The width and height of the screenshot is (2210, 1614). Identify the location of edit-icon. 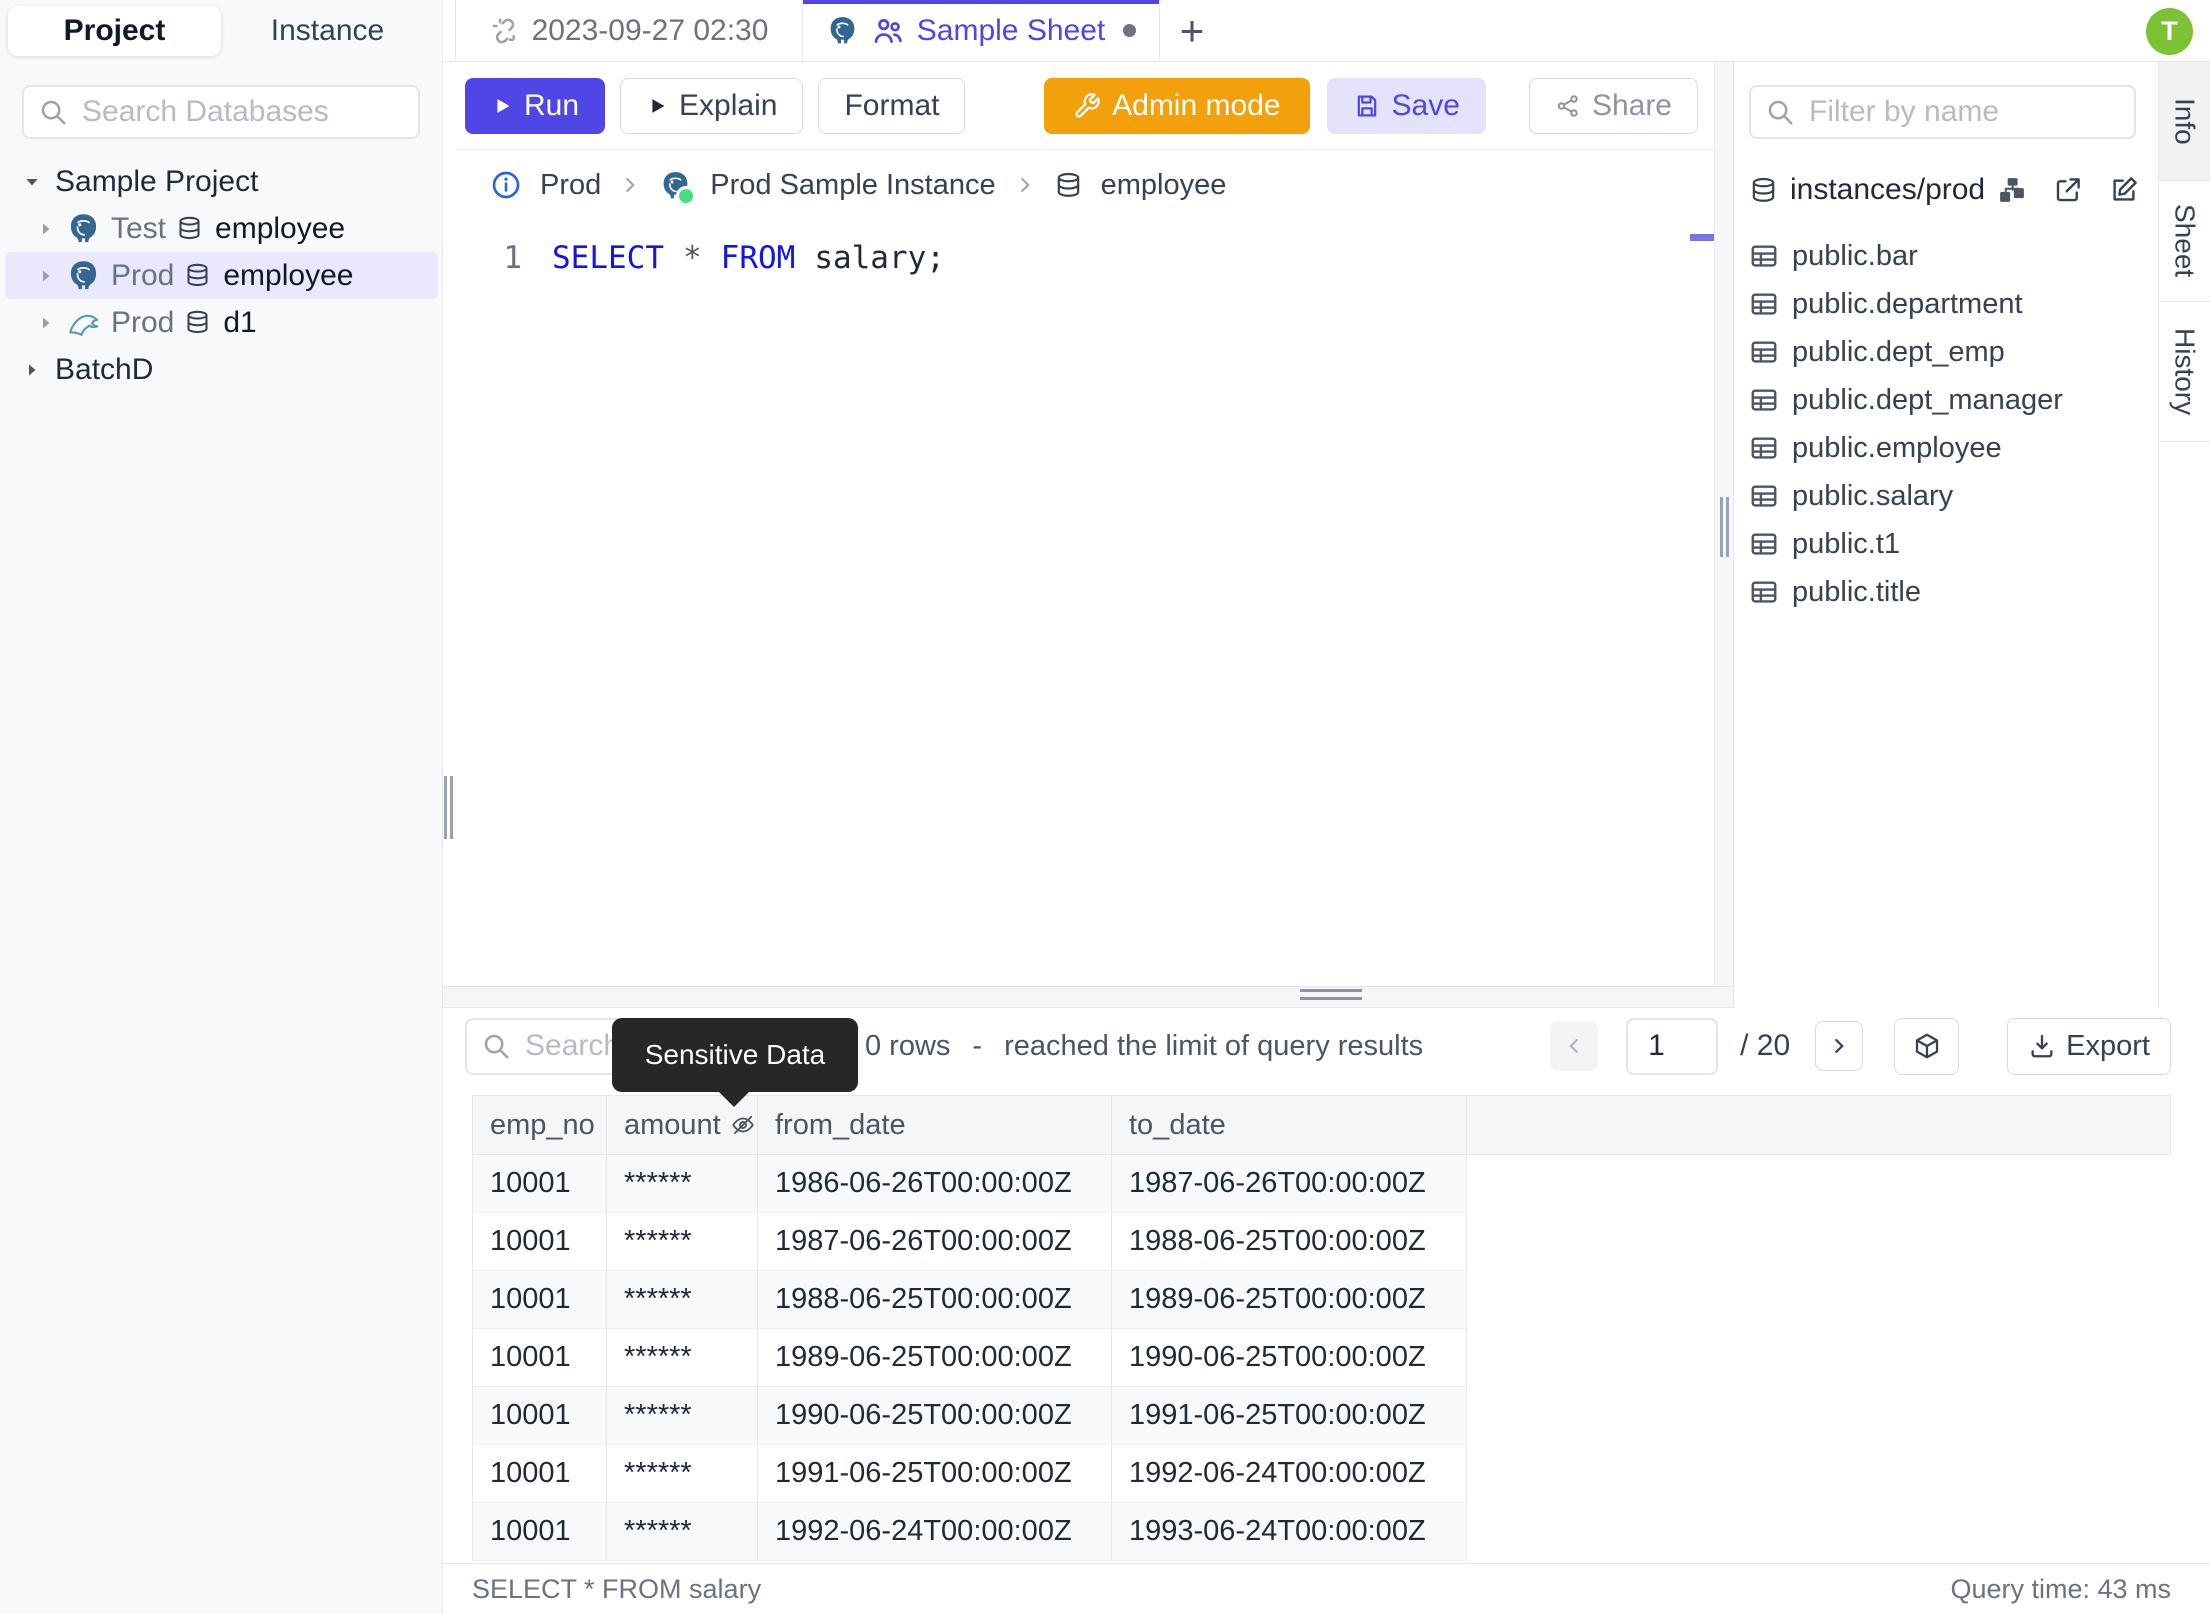
(2124, 190).